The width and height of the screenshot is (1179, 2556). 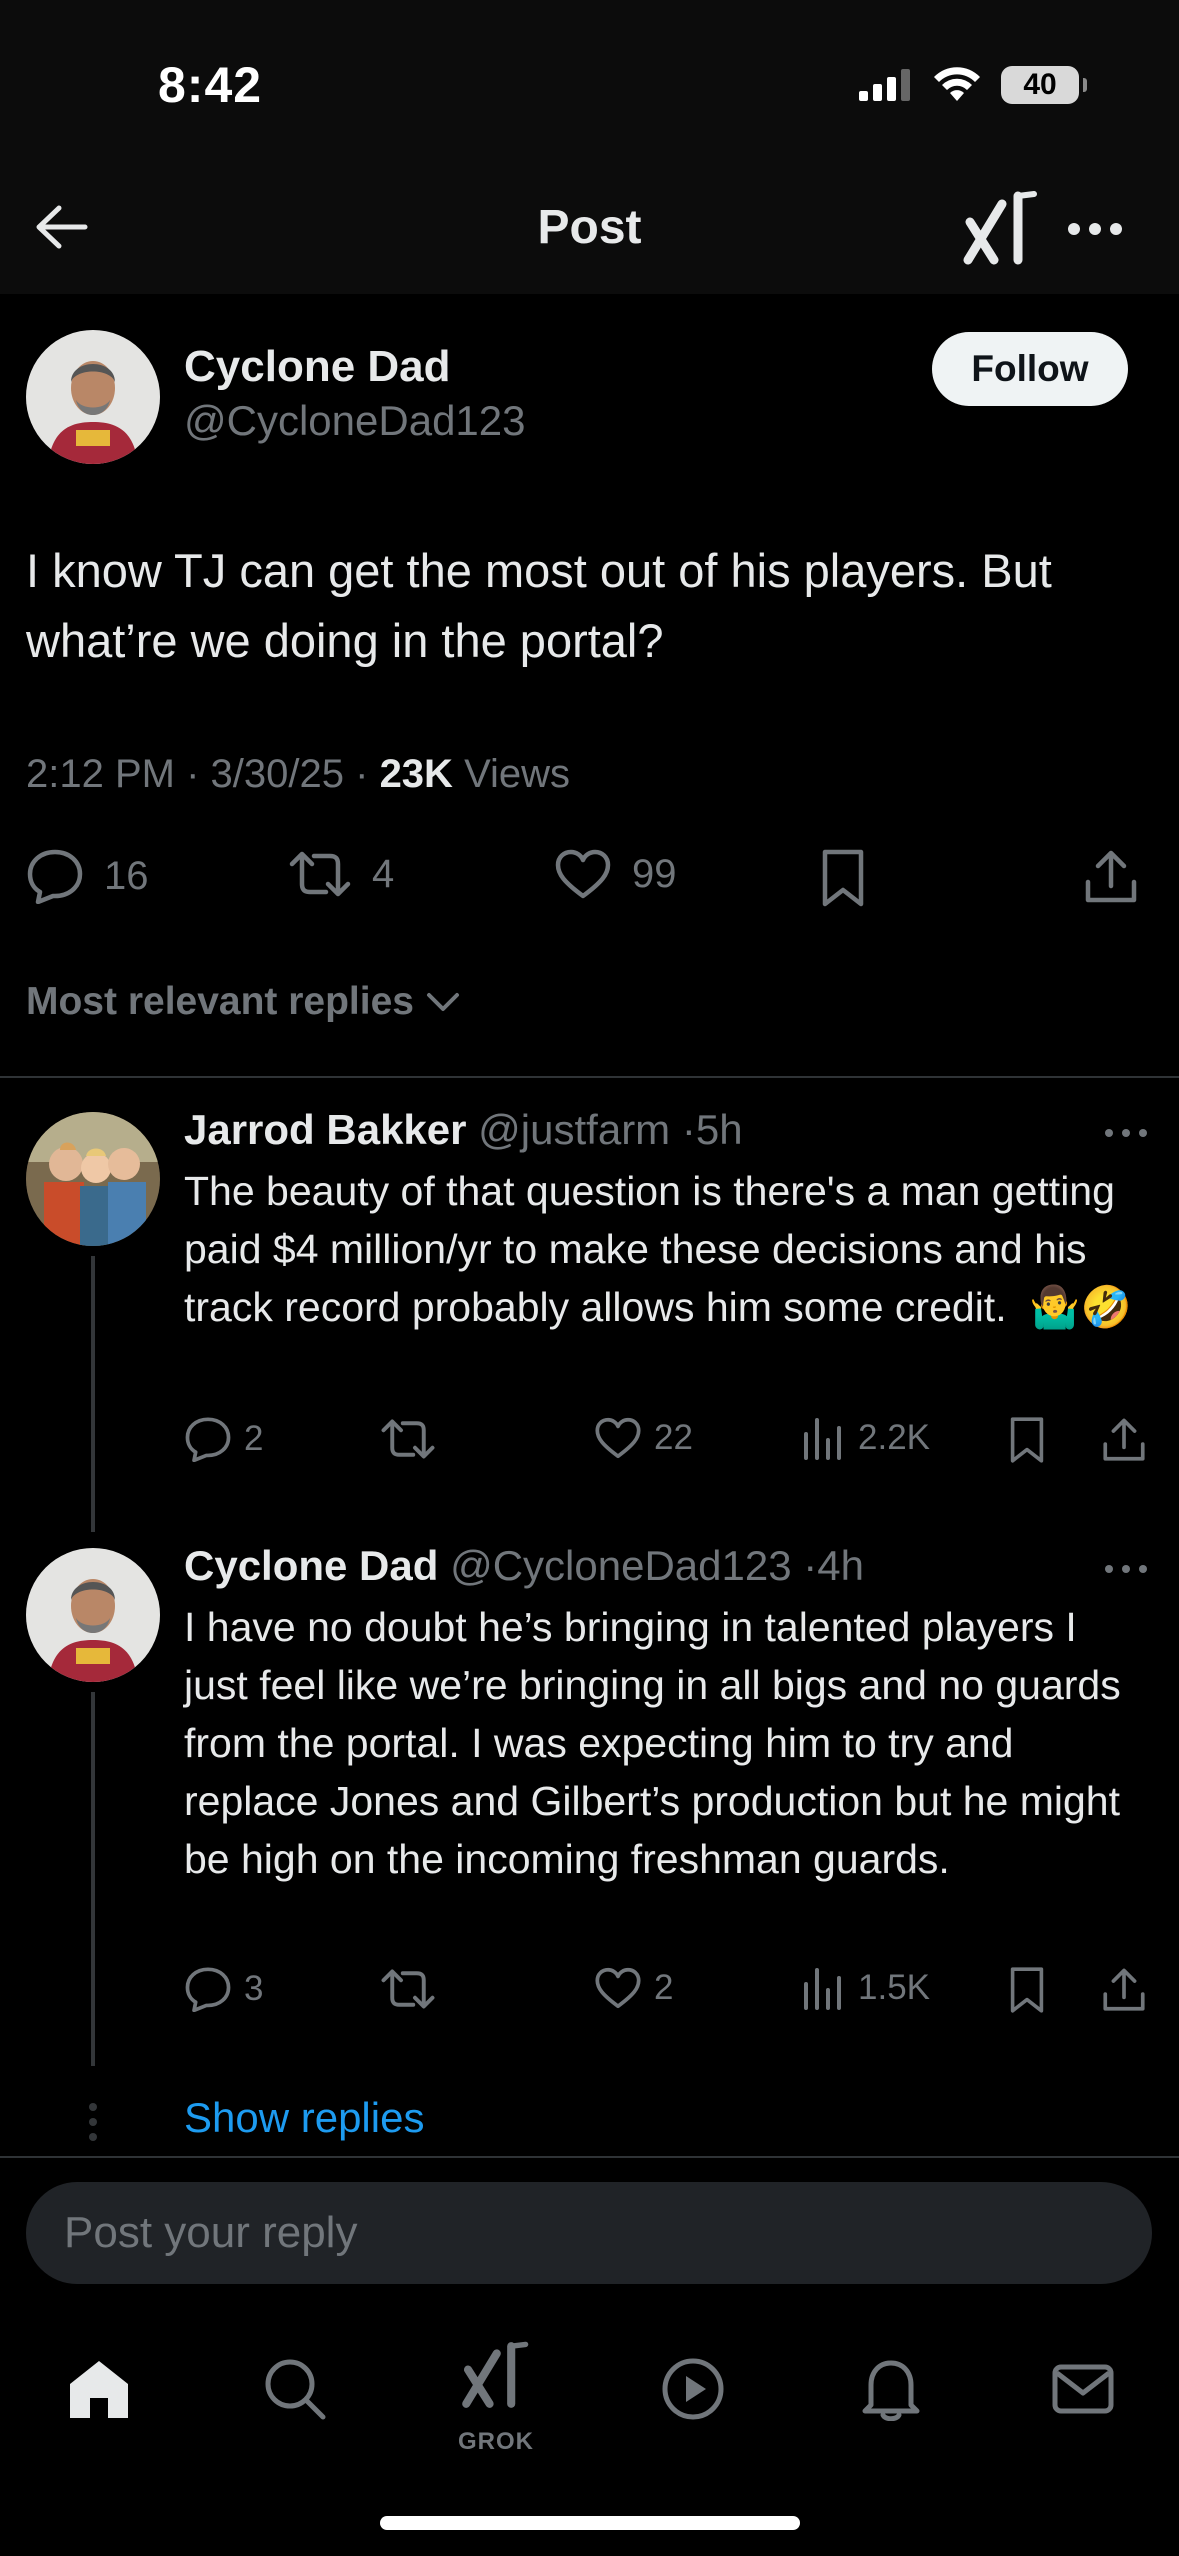 I want to click on reply-action: 2, so click(x=223, y=1439).